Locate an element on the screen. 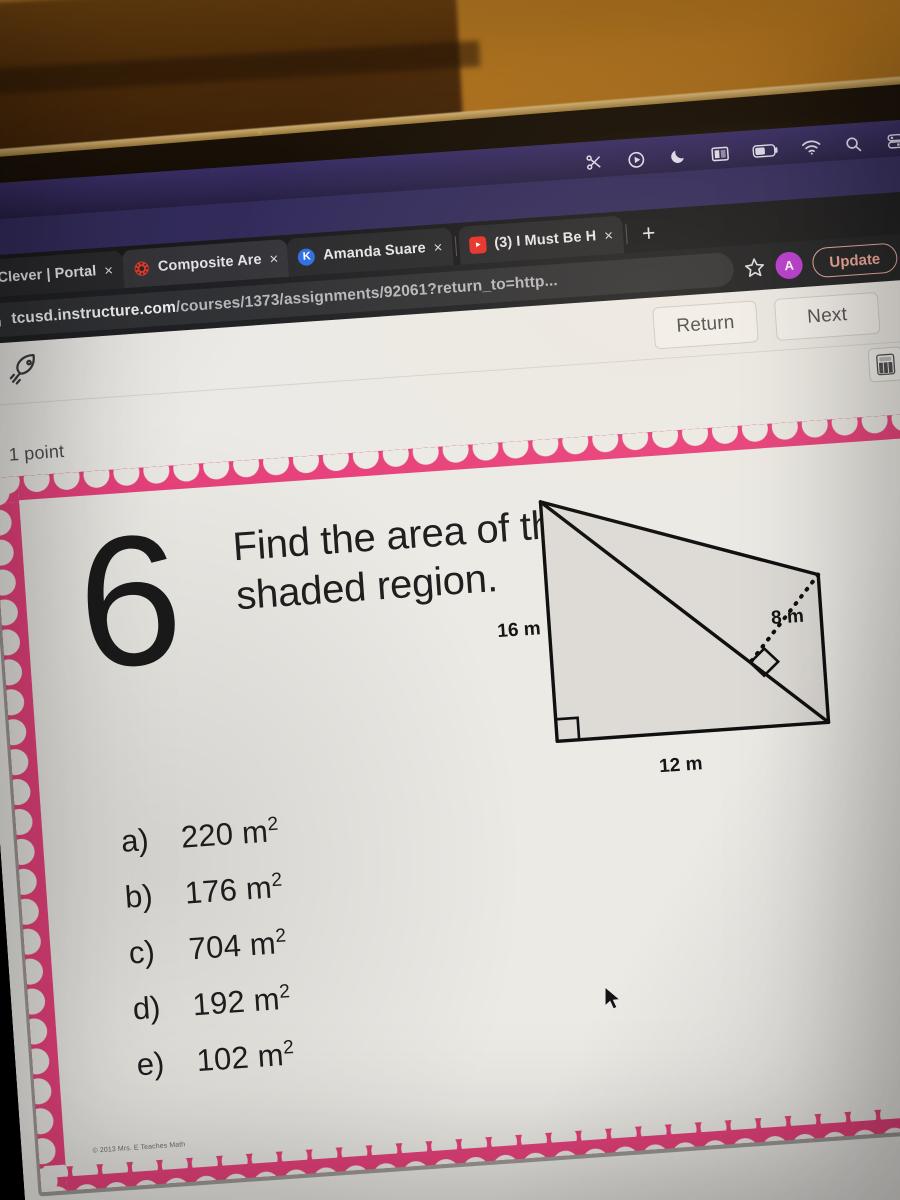 The height and width of the screenshot is (1200, 900). option-value: 176 m2 is located at coordinates (234, 890).